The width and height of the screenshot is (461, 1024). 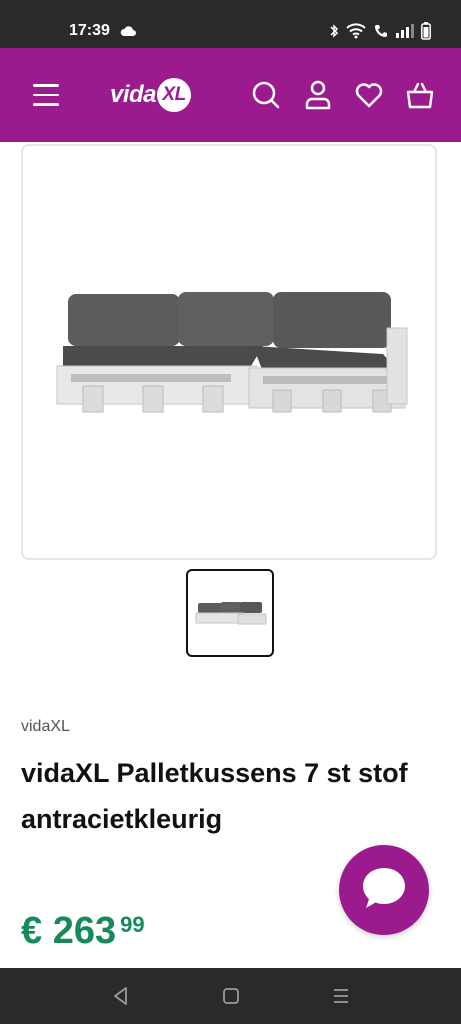 I want to click on wifi-icon, so click(x=356, y=33).